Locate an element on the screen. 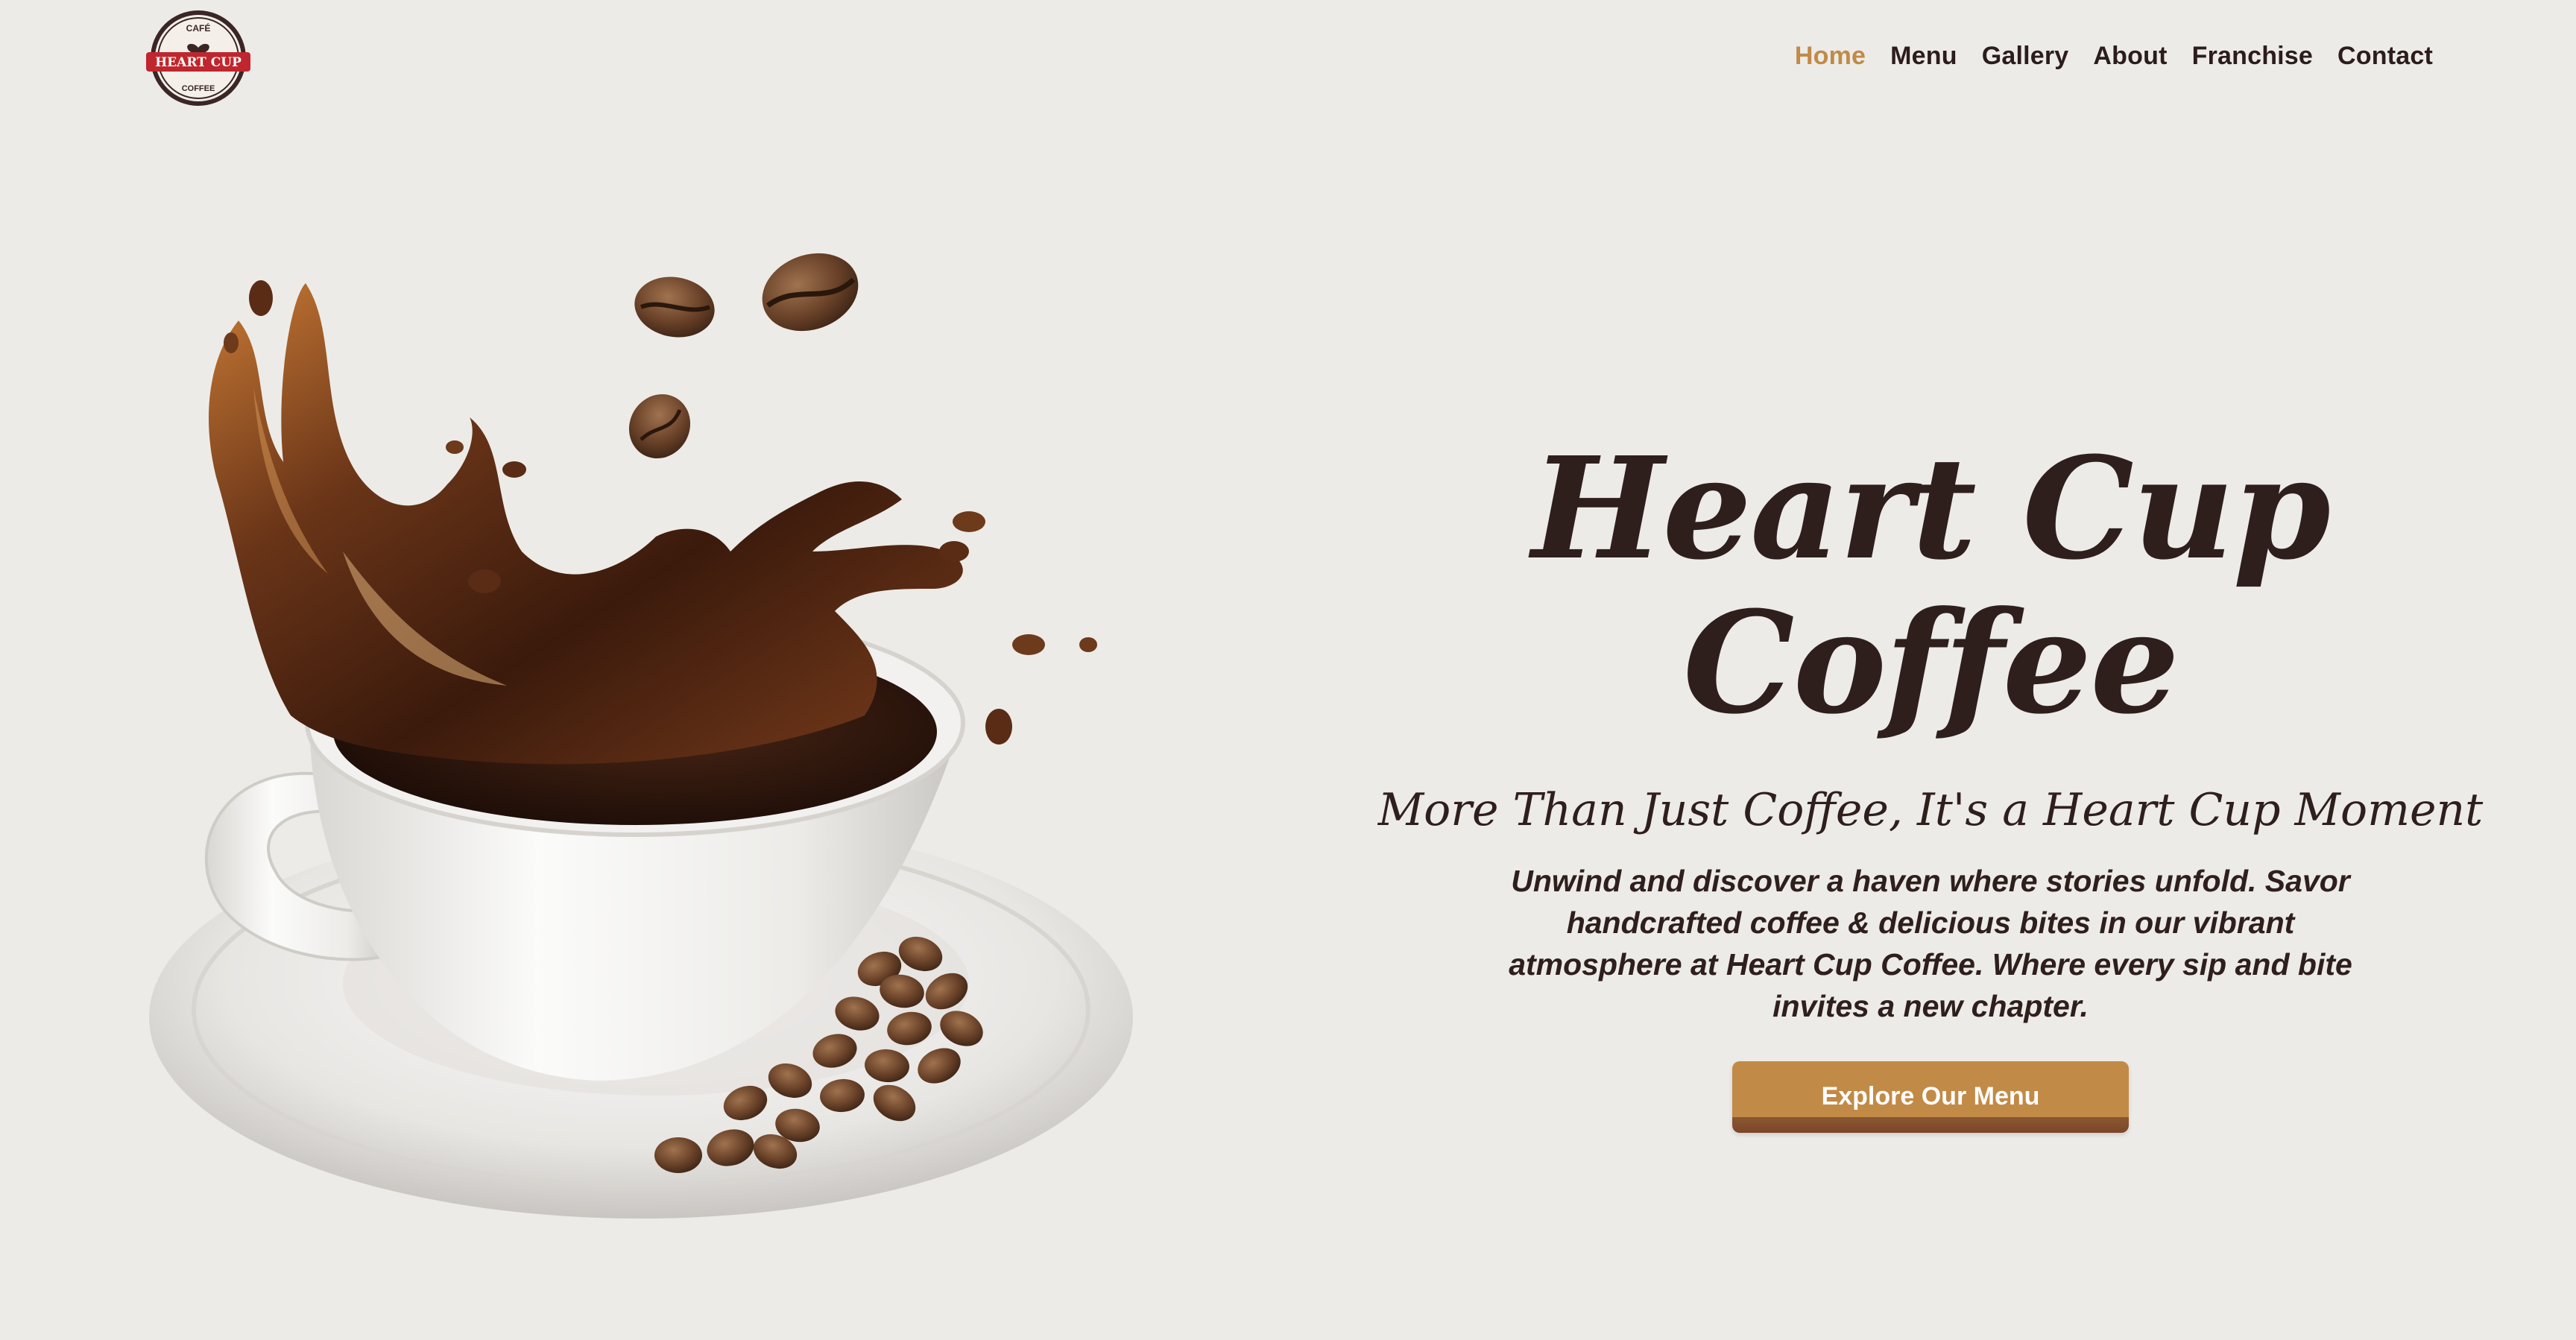 This screenshot has height=1340, width=2576. nav-franchise: Franchise is located at coordinates (2252, 57).